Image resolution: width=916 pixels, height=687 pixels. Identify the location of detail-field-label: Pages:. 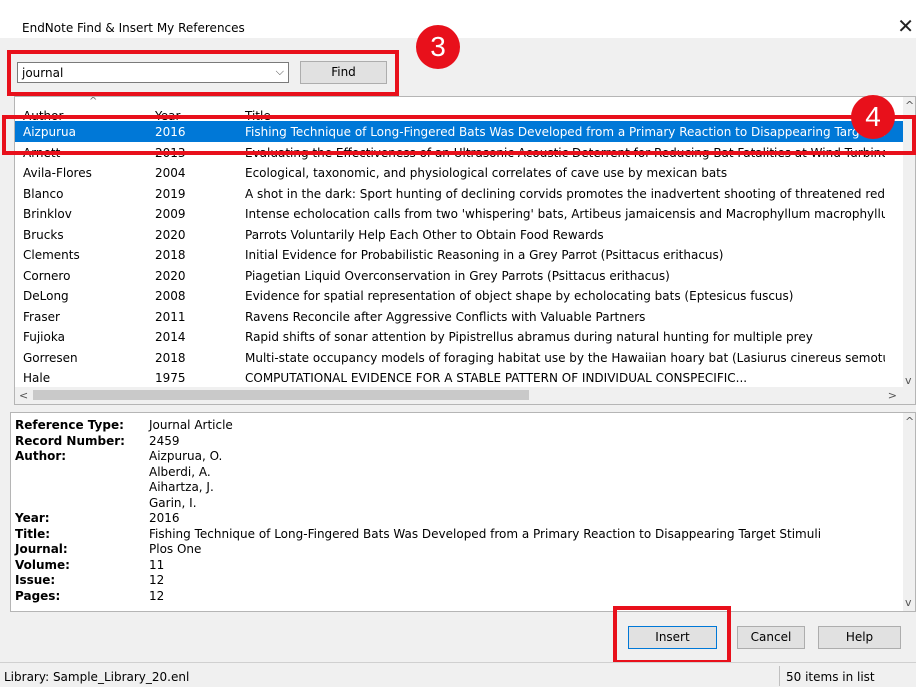
(38, 595).